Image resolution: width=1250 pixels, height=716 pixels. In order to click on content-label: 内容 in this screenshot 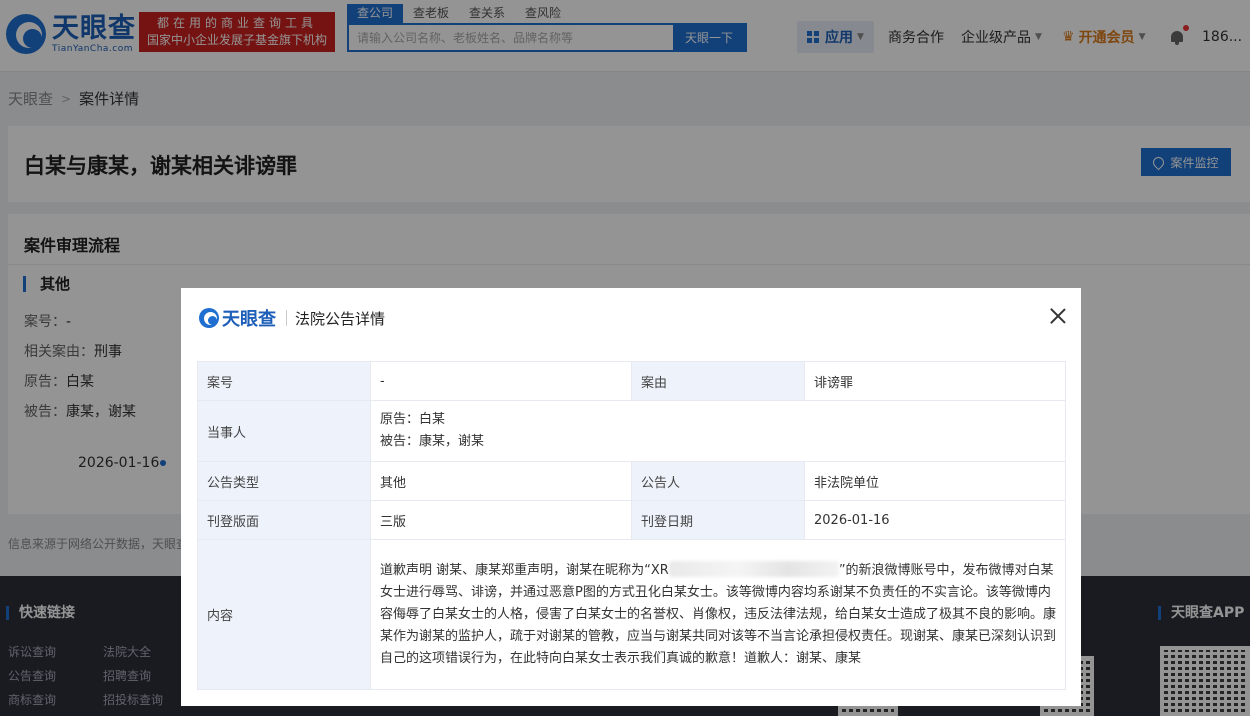, I will do `click(284, 614)`.